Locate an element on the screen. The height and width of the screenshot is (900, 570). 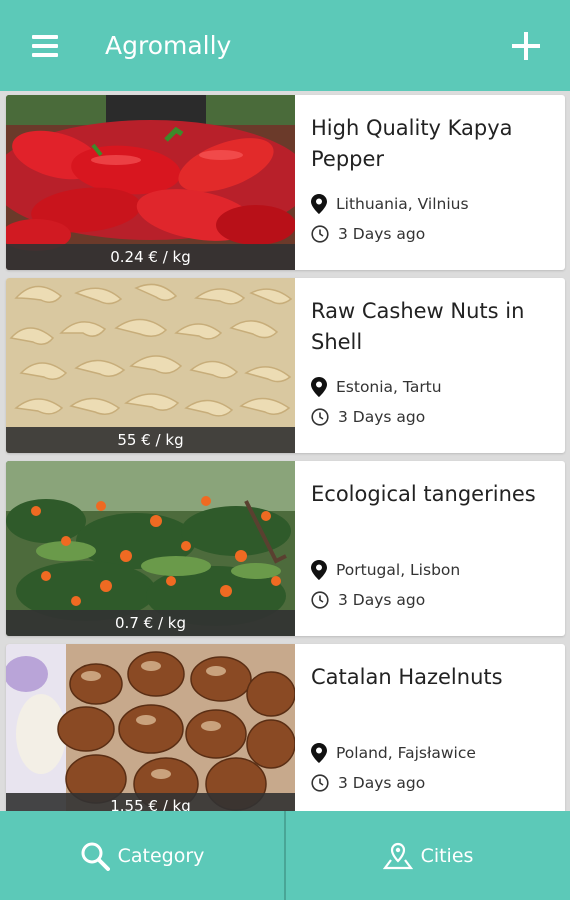
bottom-nav: Category Cities is located at coordinates (285, 855).